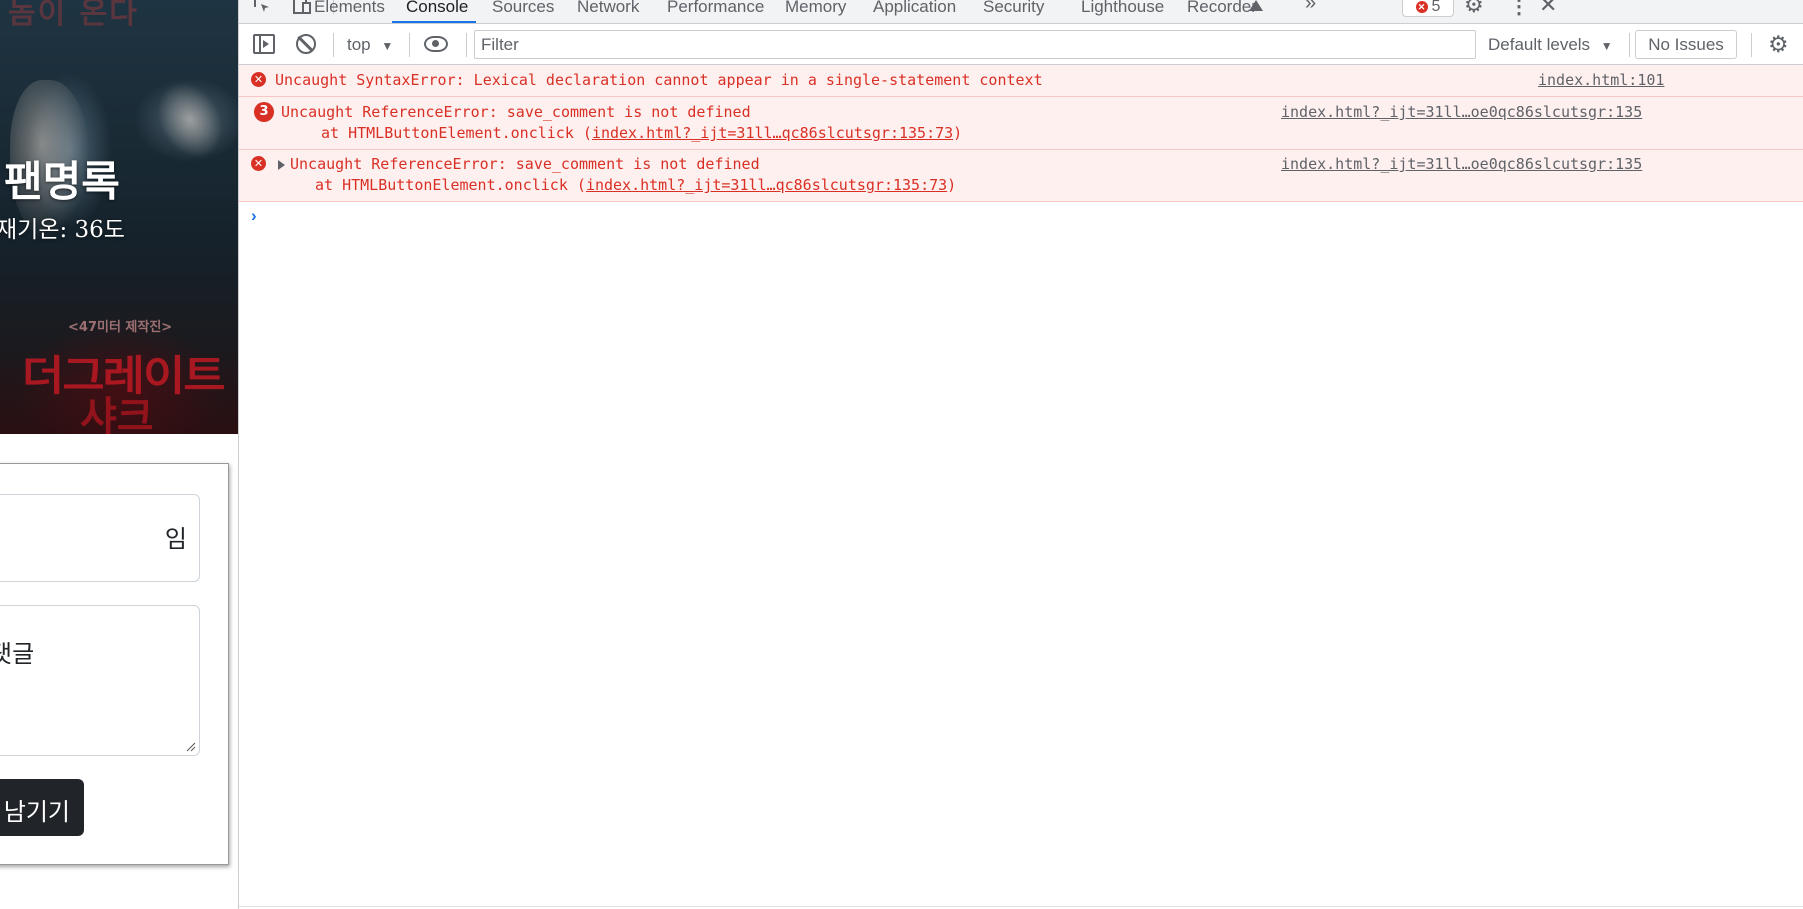 The image size is (1803, 909). Describe the element at coordinates (1256, 5) in the screenshot. I see `recorder-experimental-icon` at that location.